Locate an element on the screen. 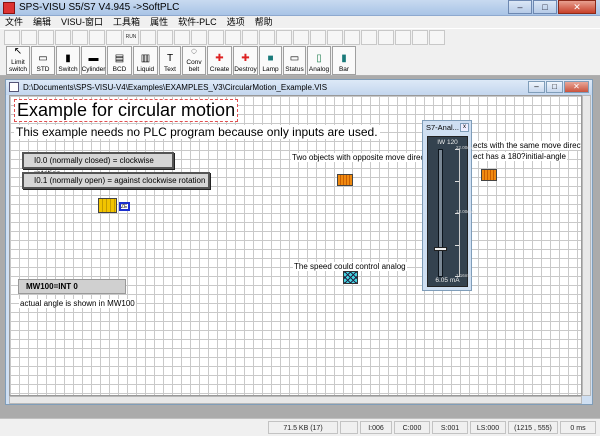 The height and width of the screenshot is (436, 600). text-icon: T is located at coordinates (170, 58).